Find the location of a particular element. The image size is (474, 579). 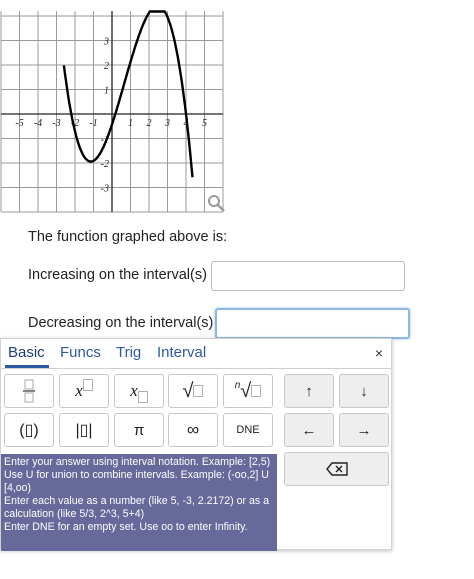

absolute-value-key: |▯| is located at coordinates (84, 430).